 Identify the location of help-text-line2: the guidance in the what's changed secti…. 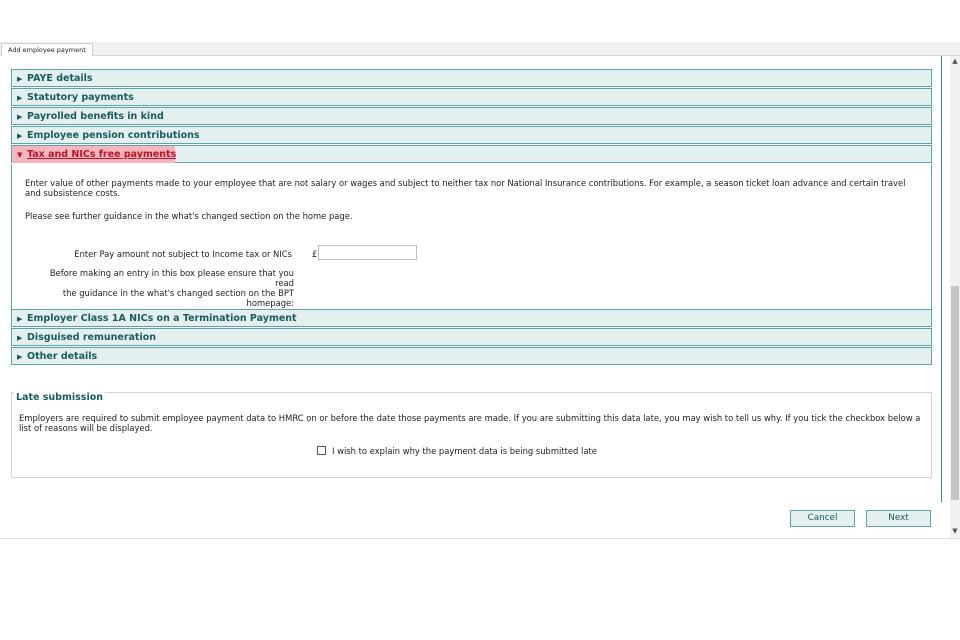
(178, 293).